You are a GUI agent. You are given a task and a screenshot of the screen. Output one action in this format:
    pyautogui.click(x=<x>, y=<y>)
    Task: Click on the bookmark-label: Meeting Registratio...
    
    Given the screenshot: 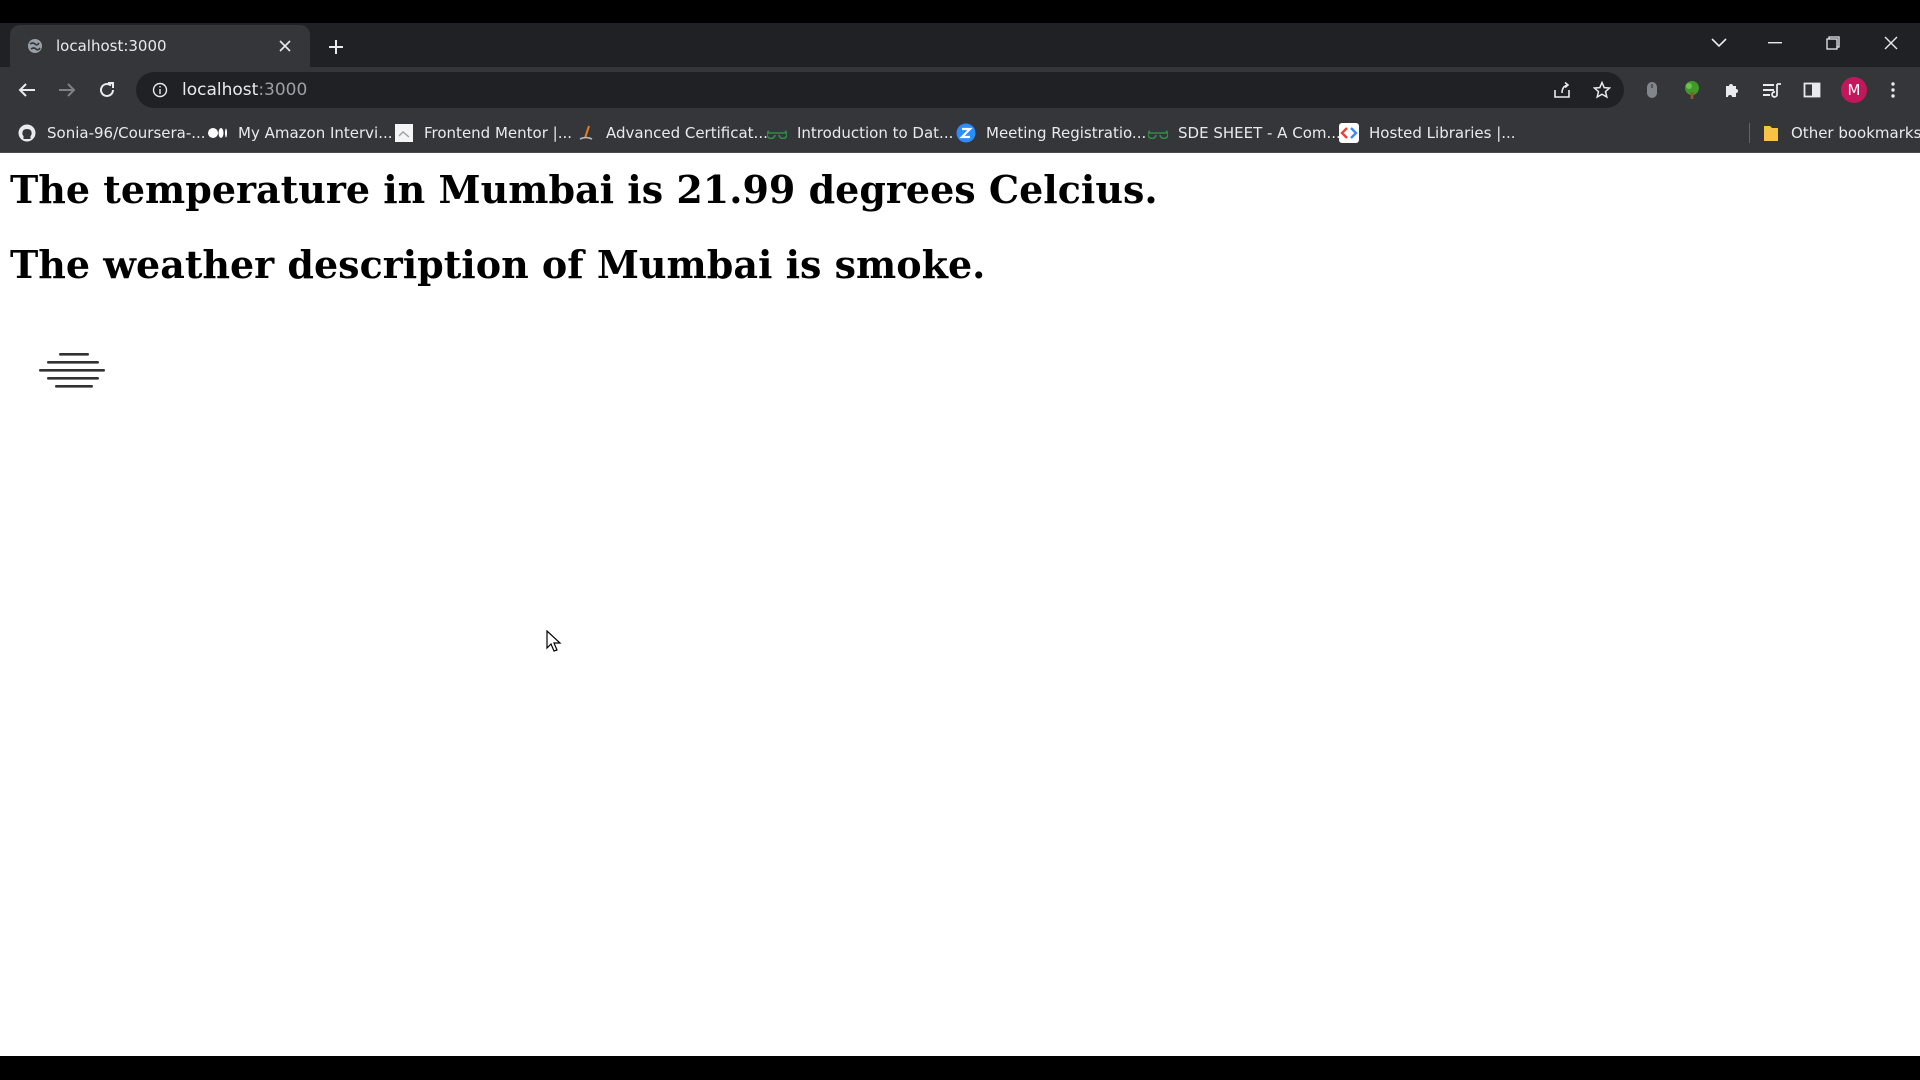 What is the action you would take?
    pyautogui.click(x=1066, y=133)
    